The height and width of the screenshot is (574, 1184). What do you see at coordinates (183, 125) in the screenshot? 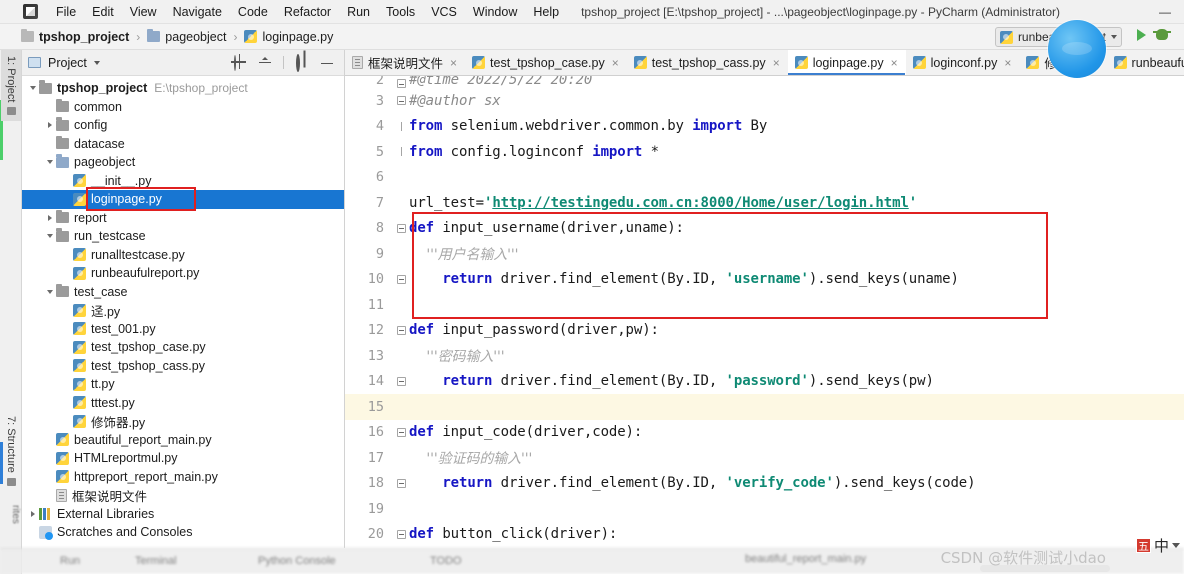
I see `tree-item: config` at bounding box center [183, 125].